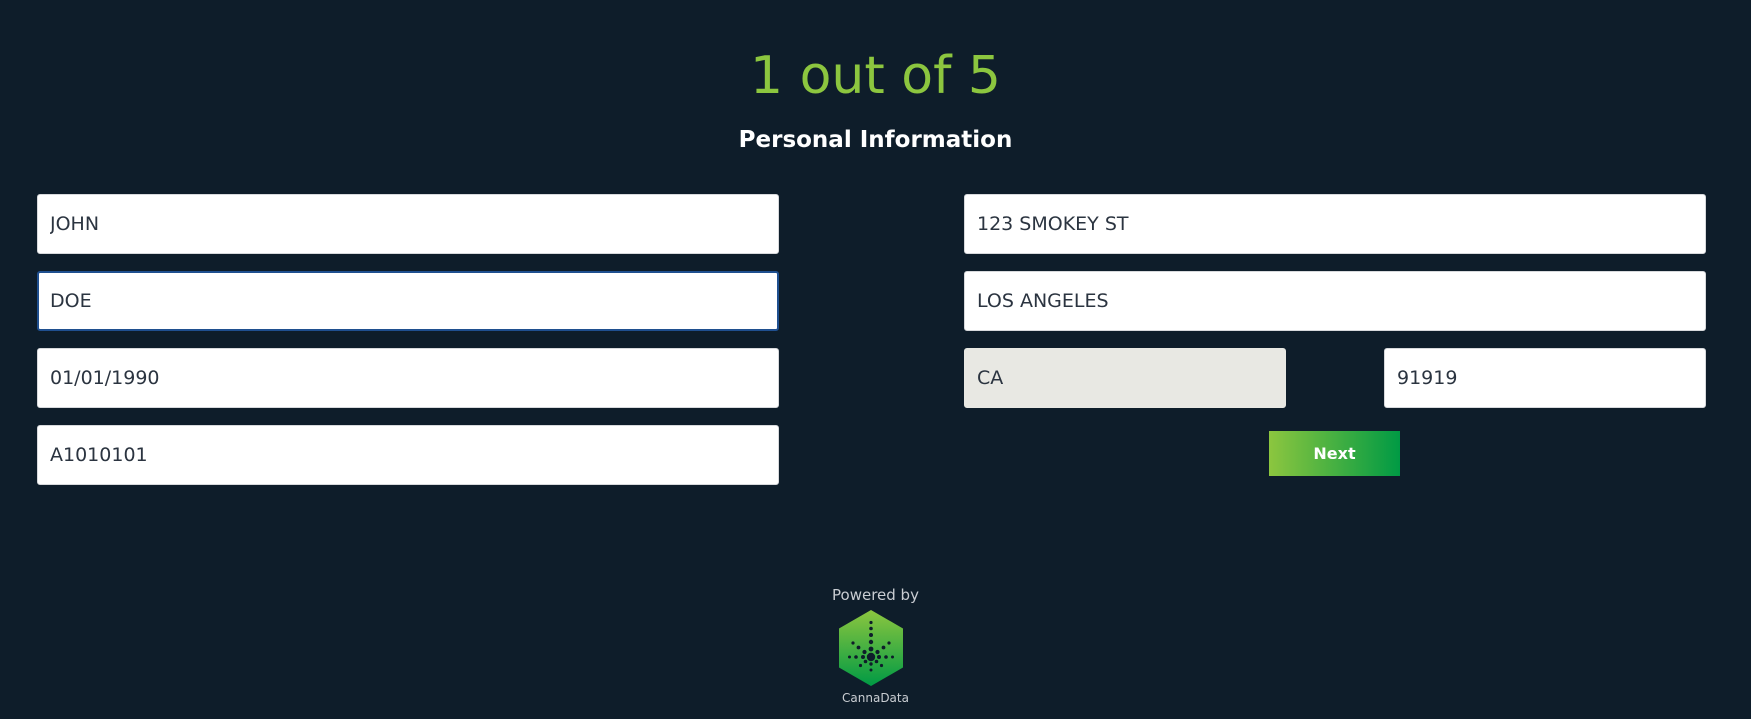 Image resolution: width=1751 pixels, height=719 pixels. I want to click on brand-name: CannaData, so click(875, 698).